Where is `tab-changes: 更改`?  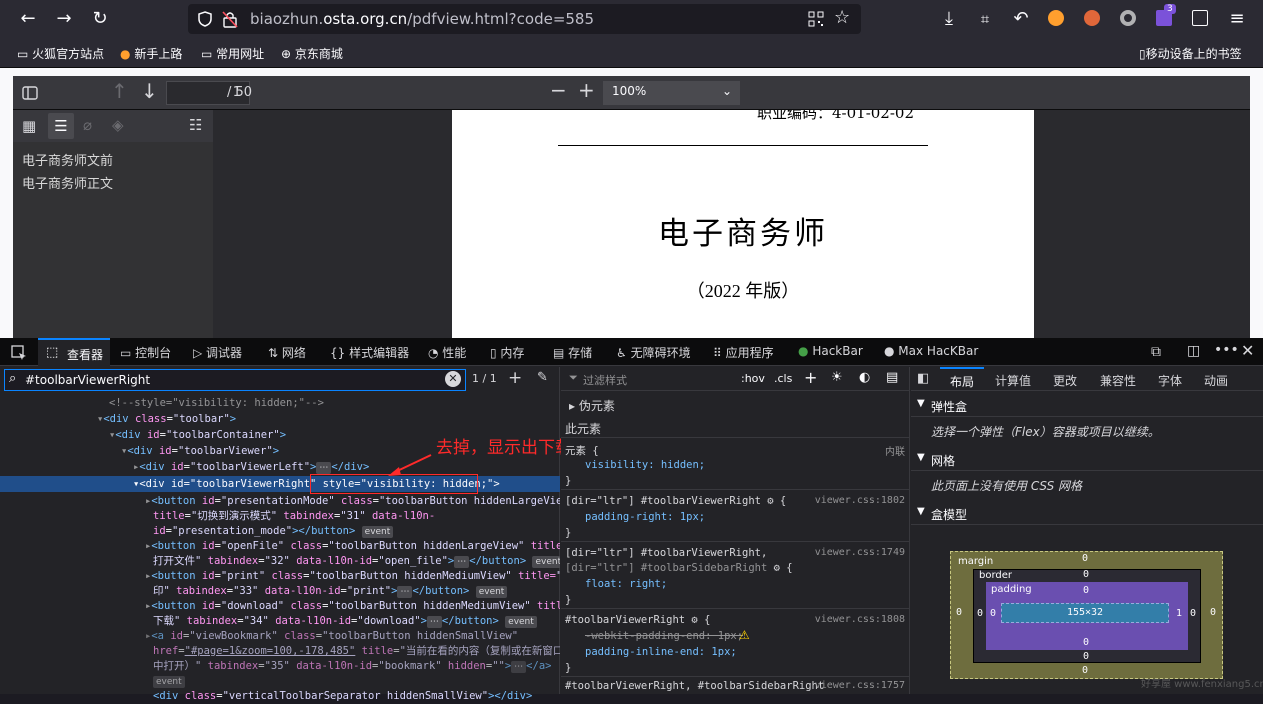
tab-changes: 更改 is located at coordinates (1065, 380).